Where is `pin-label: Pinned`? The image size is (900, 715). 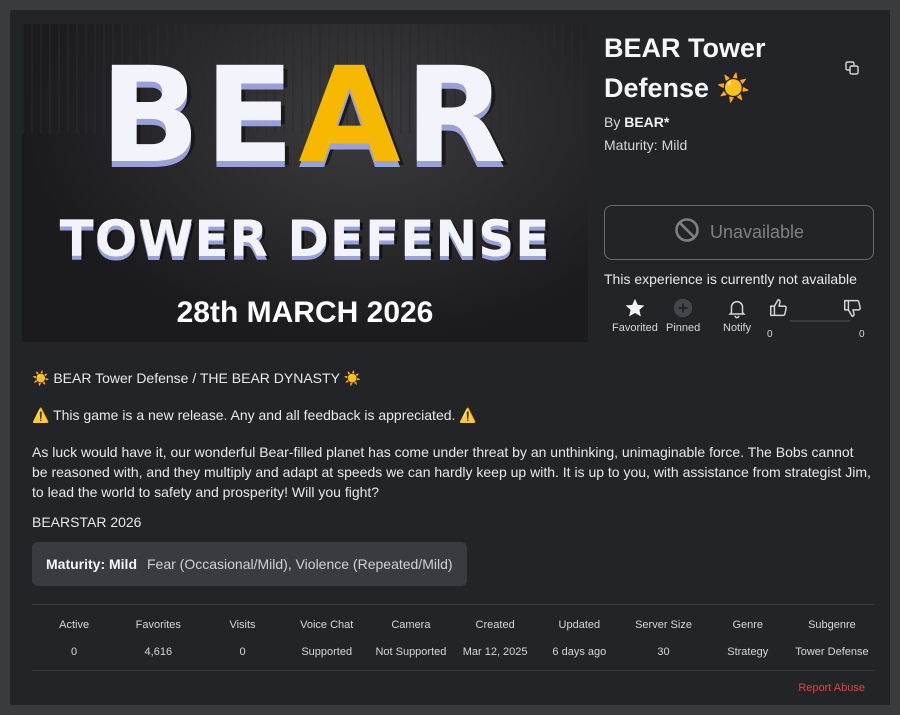 pin-label: Pinned is located at coordinates (683, 328).